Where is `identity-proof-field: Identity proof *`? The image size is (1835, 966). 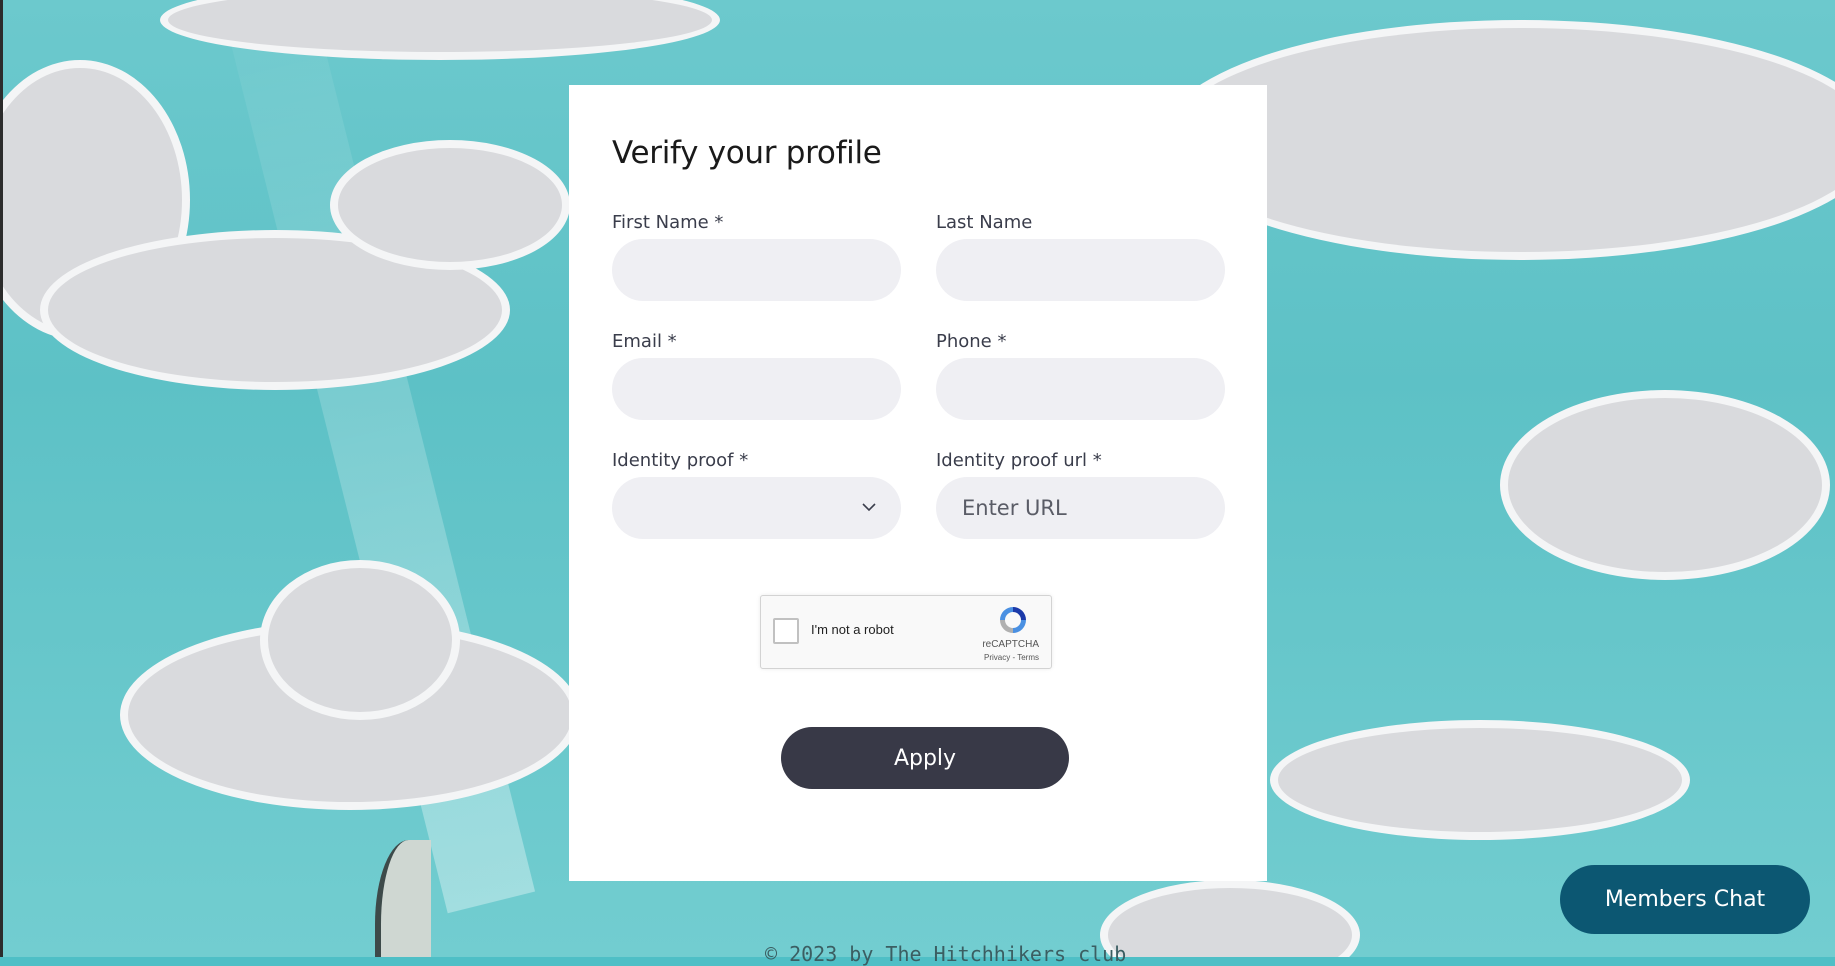 identity-proof-field: Identity proof * is located at coordinates (756, 494).